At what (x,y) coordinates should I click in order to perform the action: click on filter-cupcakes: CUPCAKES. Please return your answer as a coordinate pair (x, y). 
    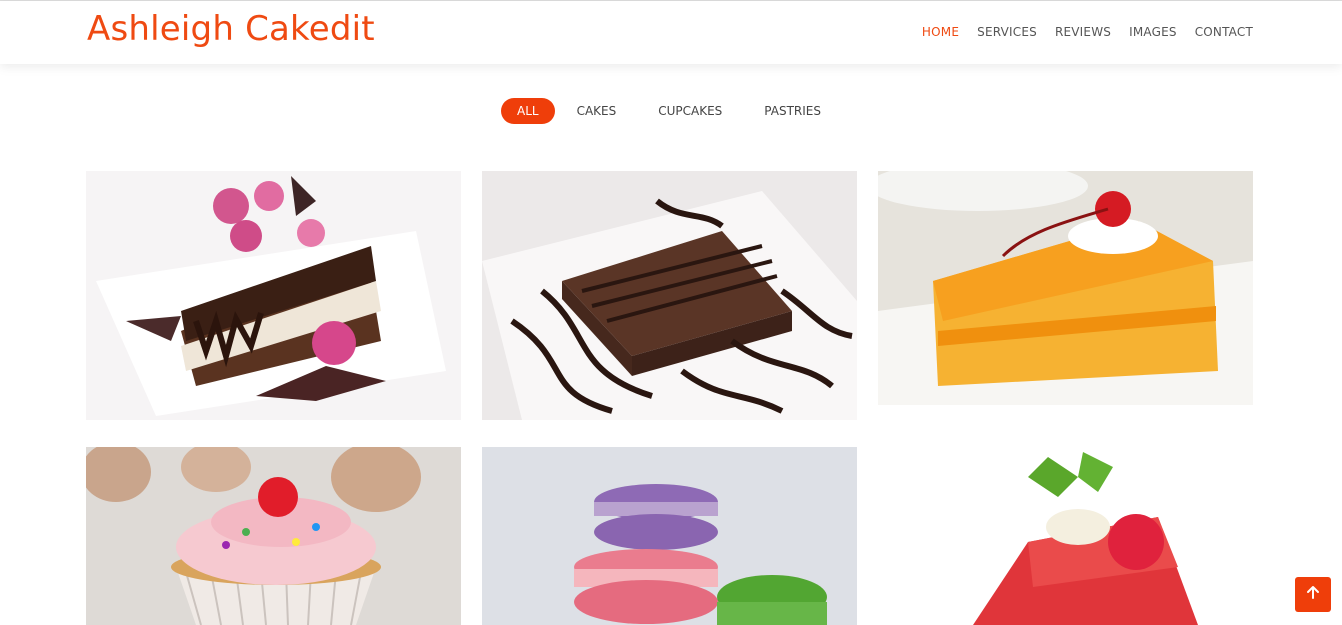
    Looking at the image, I should click on (690, 111).